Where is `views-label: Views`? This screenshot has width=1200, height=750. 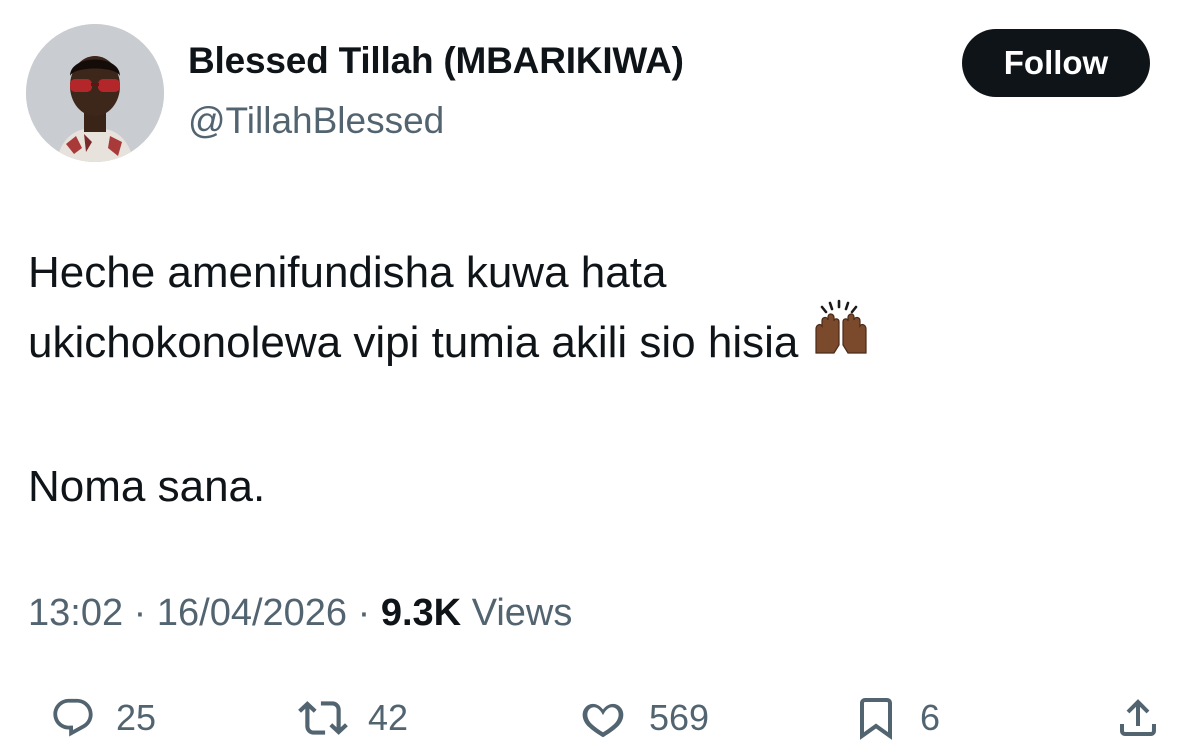
views-label: Views is located at coordinates (522, 613).